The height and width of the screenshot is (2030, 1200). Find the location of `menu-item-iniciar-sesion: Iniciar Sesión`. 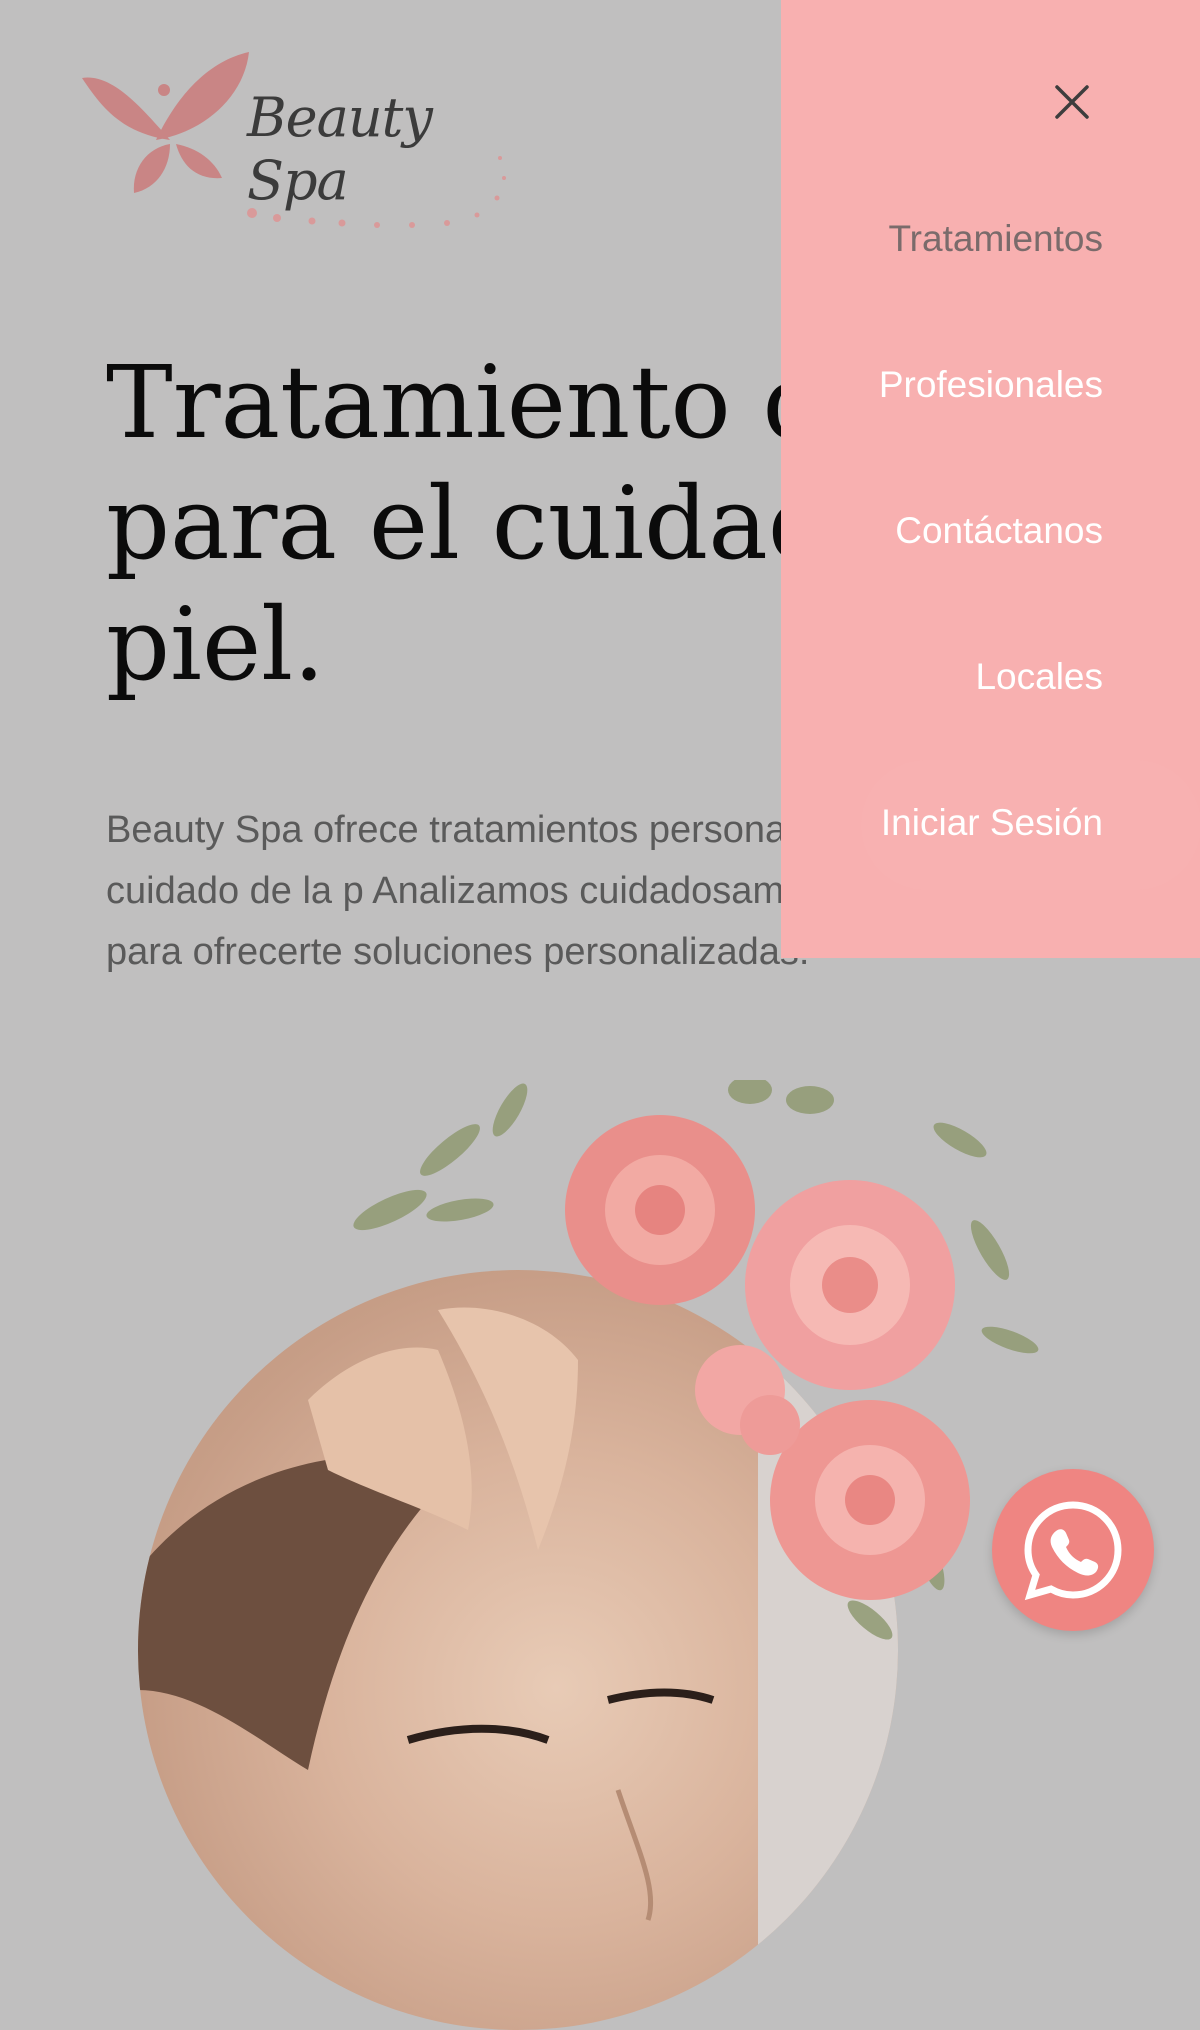

menu-item-iniciar-sesion: Iniciar Sesión is located at coordinates (992, 823).